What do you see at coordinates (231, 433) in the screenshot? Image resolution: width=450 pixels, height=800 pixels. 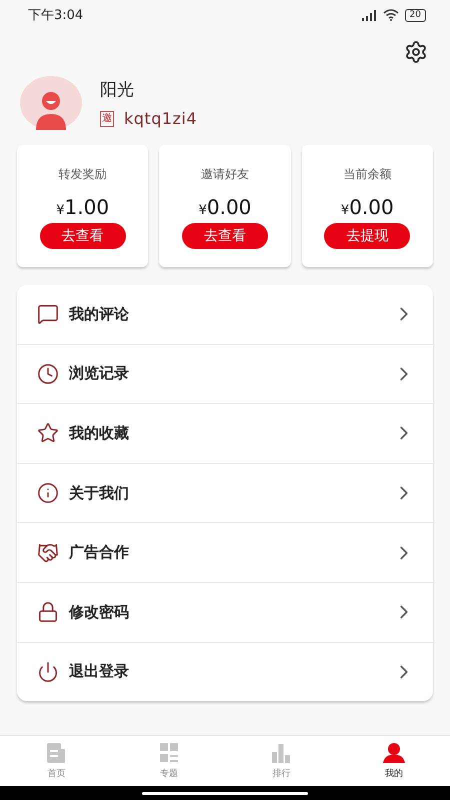 I see `menu-item: 我的收藏` at bounding box center [231, 433].